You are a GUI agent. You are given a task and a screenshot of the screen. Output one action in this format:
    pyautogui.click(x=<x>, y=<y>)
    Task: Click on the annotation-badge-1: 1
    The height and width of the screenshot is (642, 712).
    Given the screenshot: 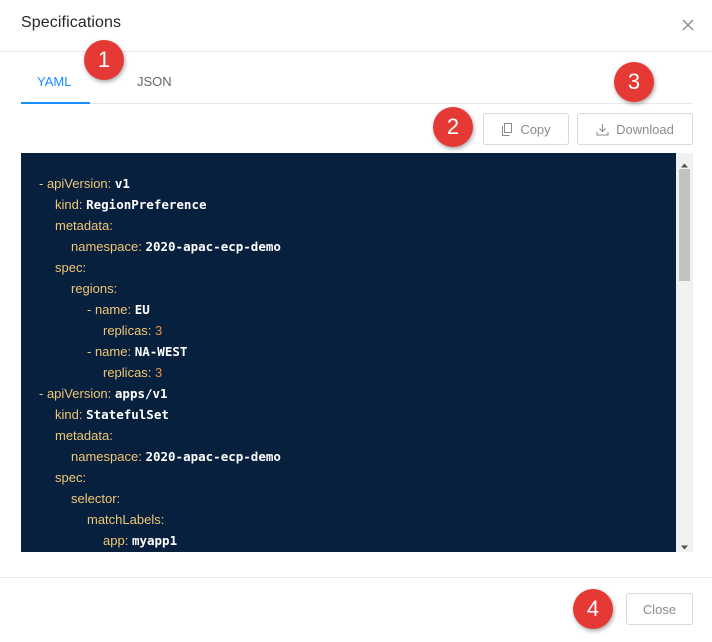 What is the action you would take?
    pyautogui.click(x=104, y=60)
    